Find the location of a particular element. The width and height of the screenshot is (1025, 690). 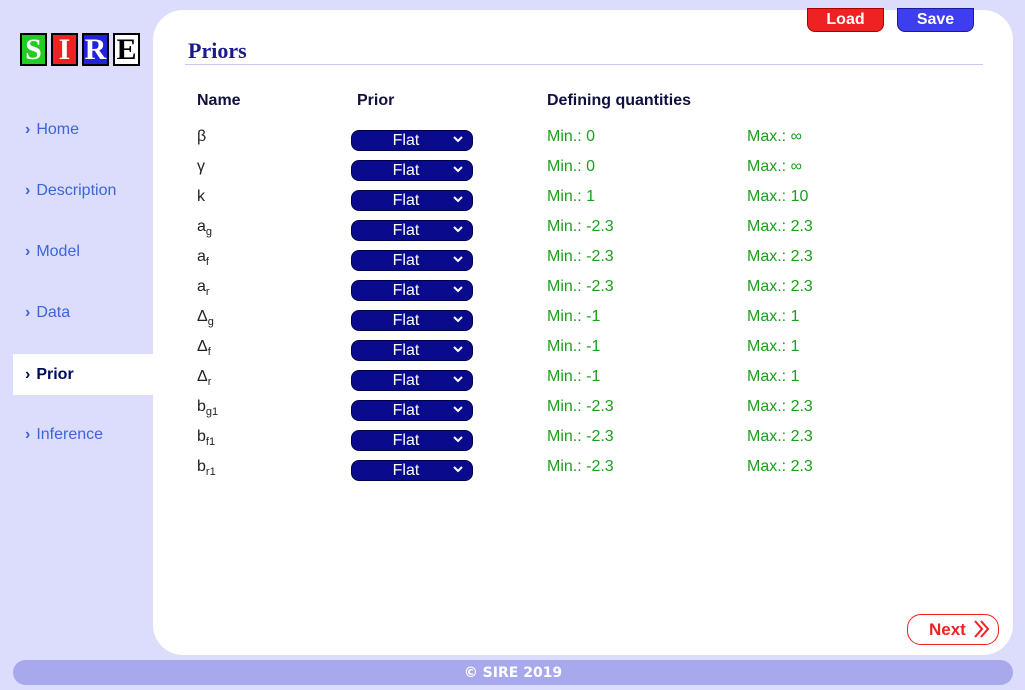

parameter-symbol: γ is located at coordinates (201, 166).